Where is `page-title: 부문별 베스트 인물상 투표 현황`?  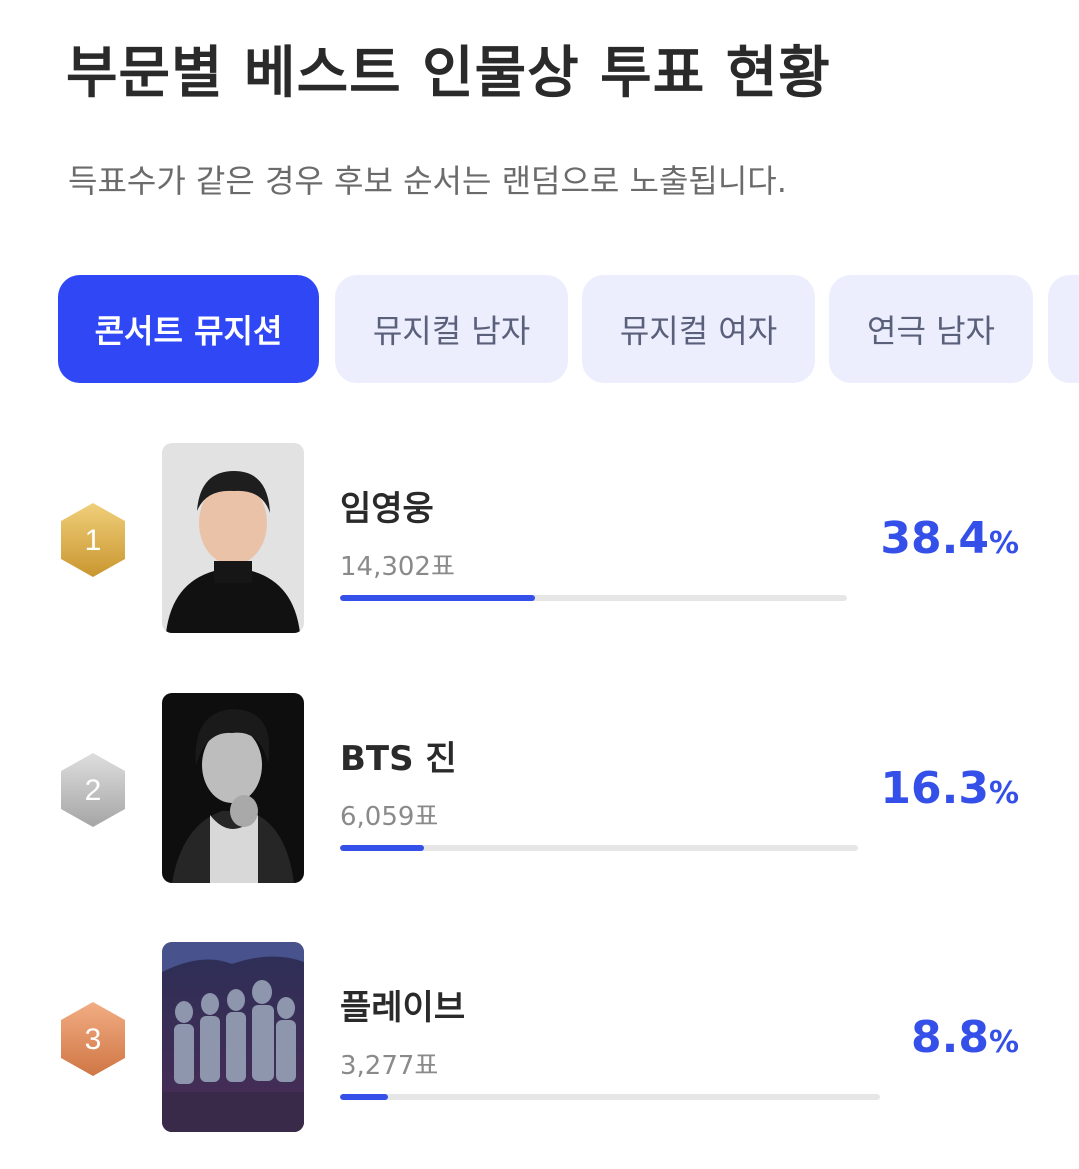 page-title: 부문별 베스트 인물상 투표 현황 is located at coordinates (448, 73).